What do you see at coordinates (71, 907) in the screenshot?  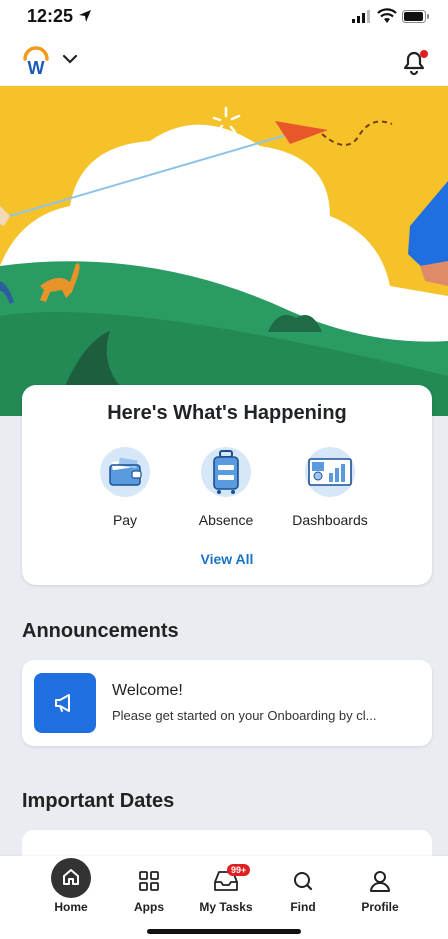 I see `nav-label: Home` at bounding box center [71, 907].